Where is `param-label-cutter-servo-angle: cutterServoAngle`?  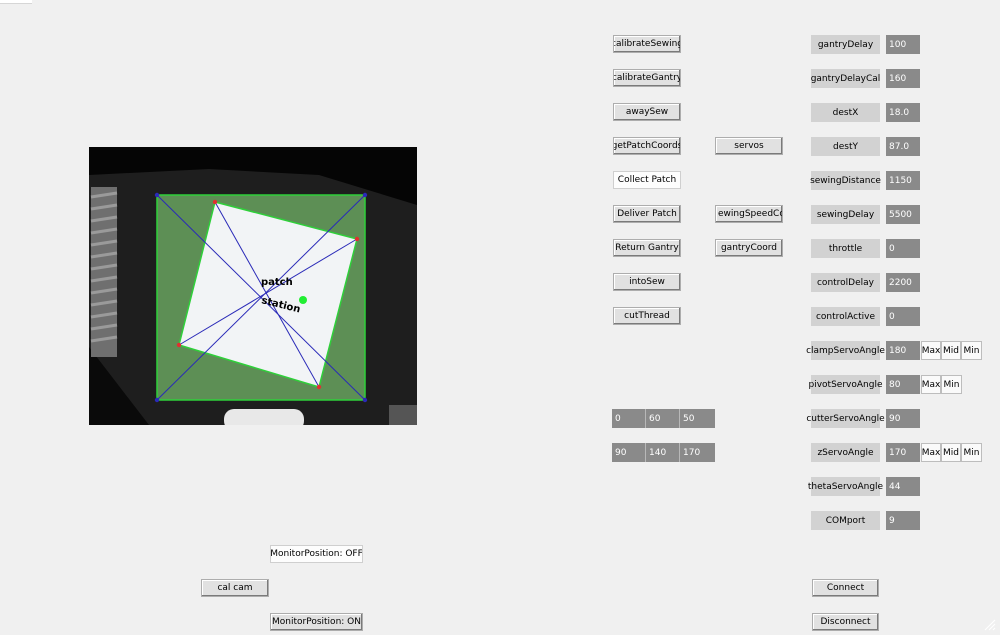
param-label-cutter-servo-angle: cutterServoAngle is located at coordinates (845, 418).